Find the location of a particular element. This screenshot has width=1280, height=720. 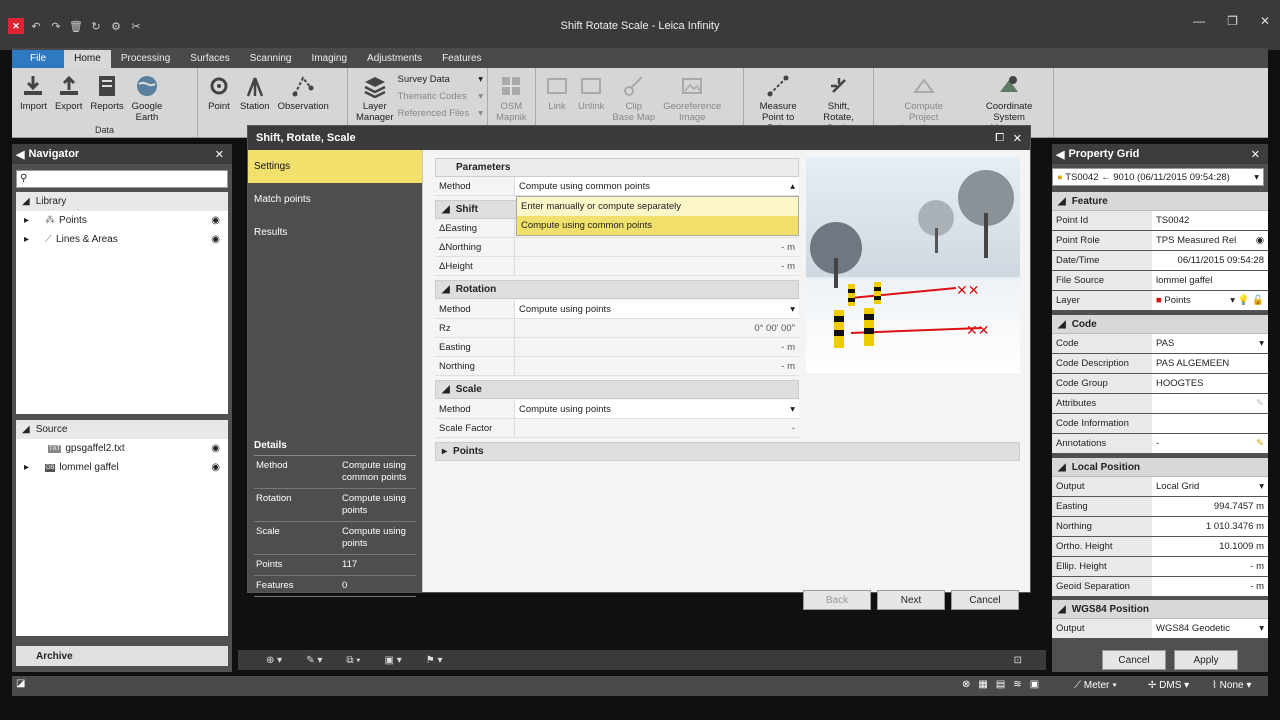

window-controls: — ❐ ✕ is located at coordinates (1231, 21).